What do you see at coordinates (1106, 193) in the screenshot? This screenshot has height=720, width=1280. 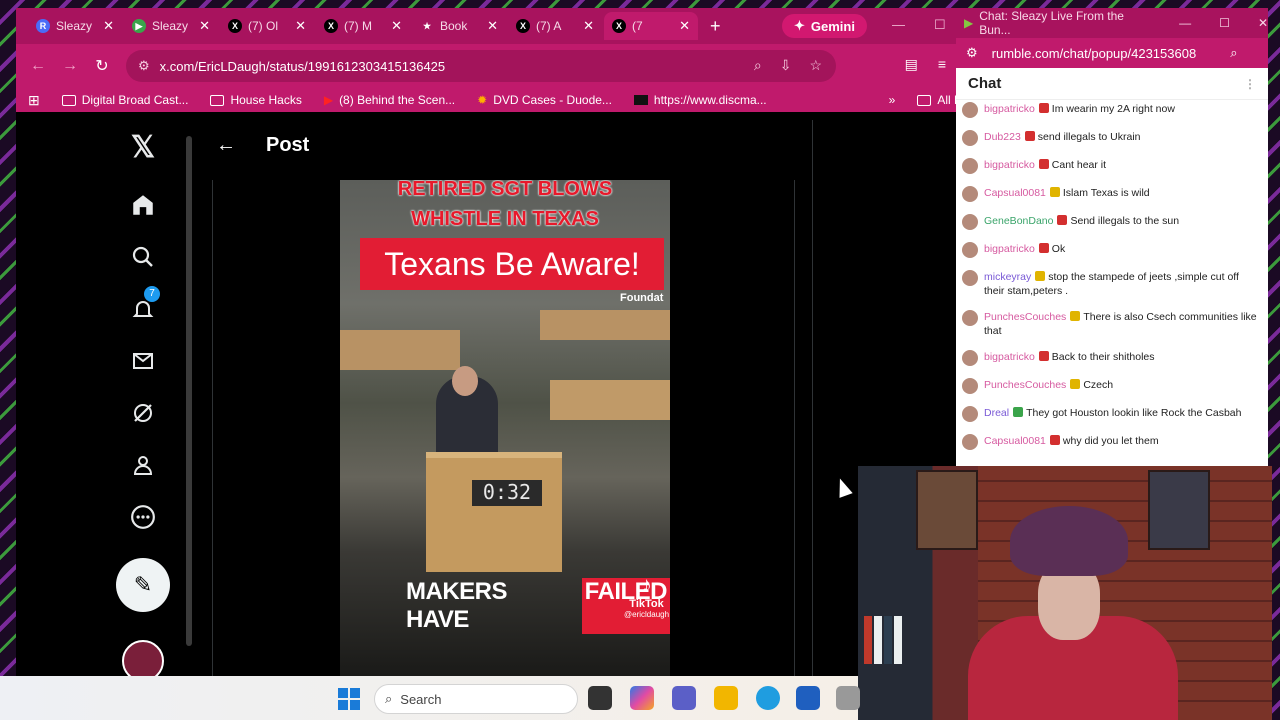 I see `chat-text: Islam Texas is wild` at bounding box center [1106, 193].